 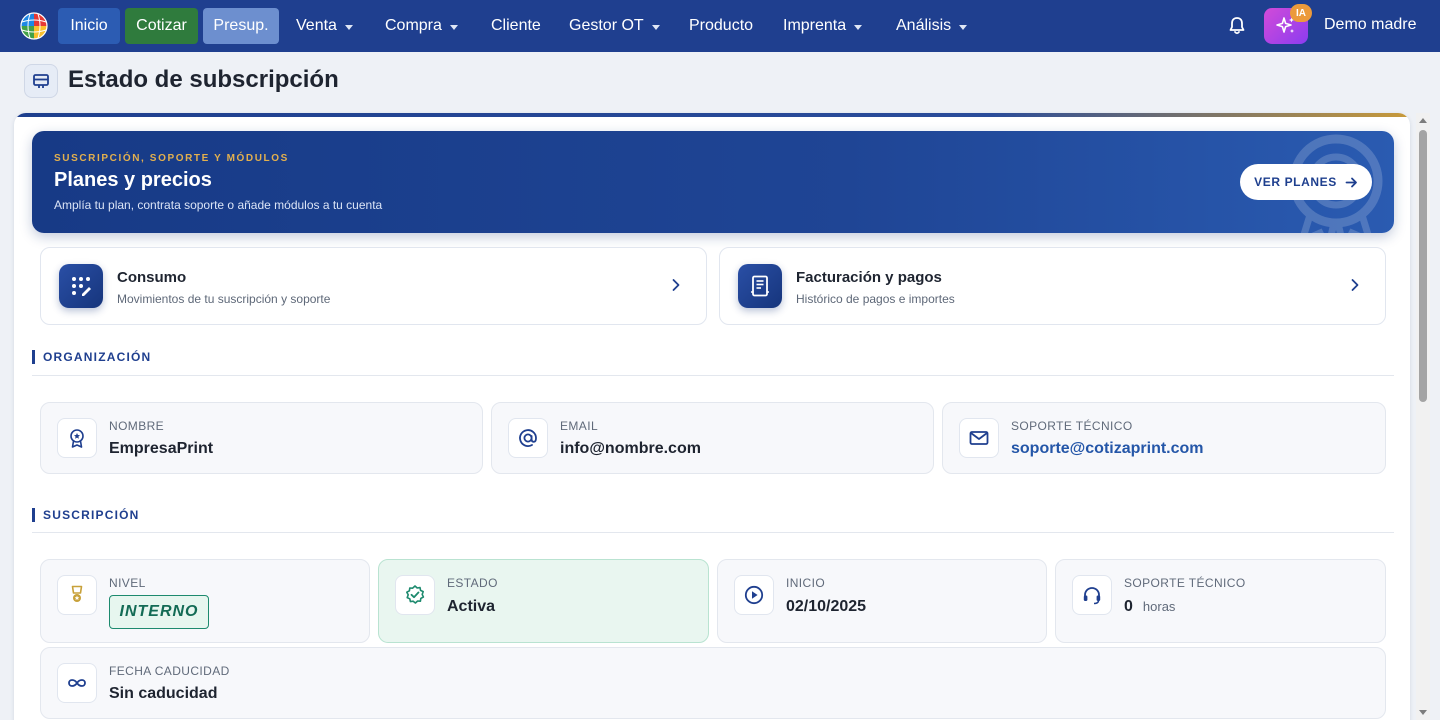 I want to click on bell-icon, so click(x=1237, y=26).